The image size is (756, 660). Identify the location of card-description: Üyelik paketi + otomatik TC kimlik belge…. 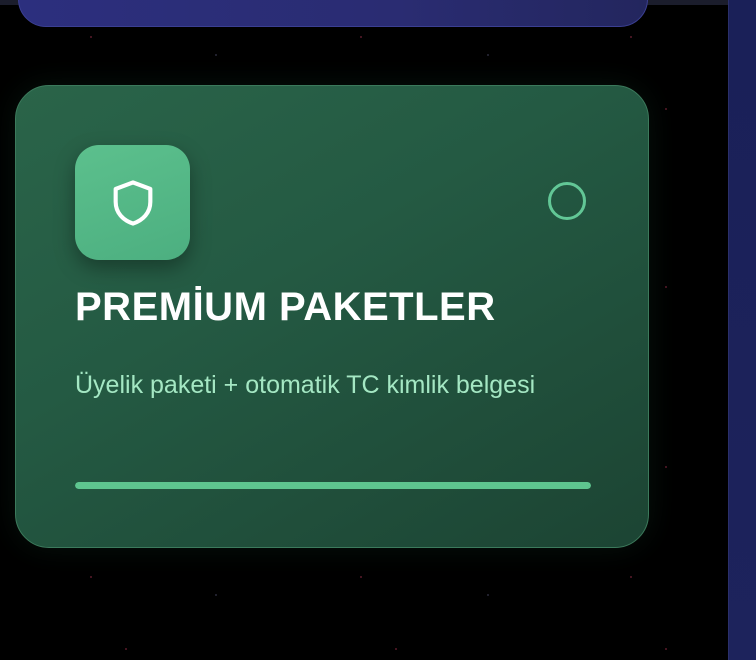
(305, 385).